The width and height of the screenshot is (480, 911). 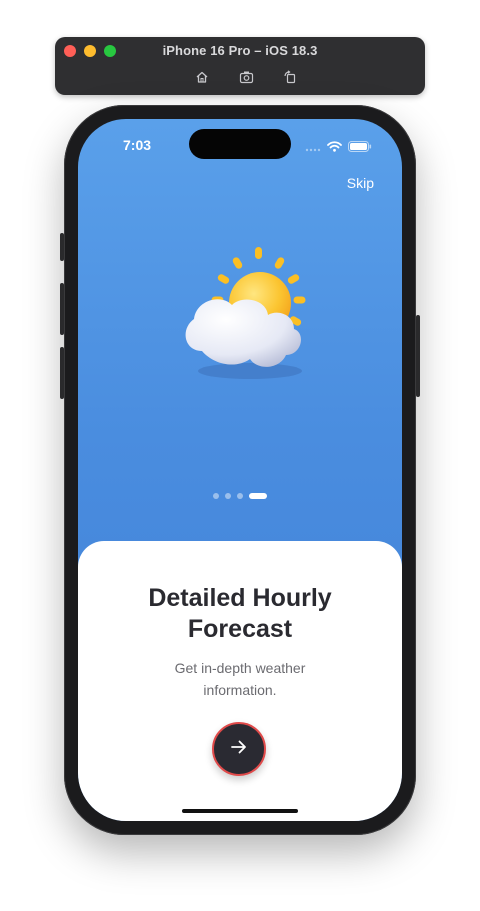 What do you see at coordinates (360, 183) in the screenshot?
I see `skip-button: Skip` at bounding box center [360, 183].